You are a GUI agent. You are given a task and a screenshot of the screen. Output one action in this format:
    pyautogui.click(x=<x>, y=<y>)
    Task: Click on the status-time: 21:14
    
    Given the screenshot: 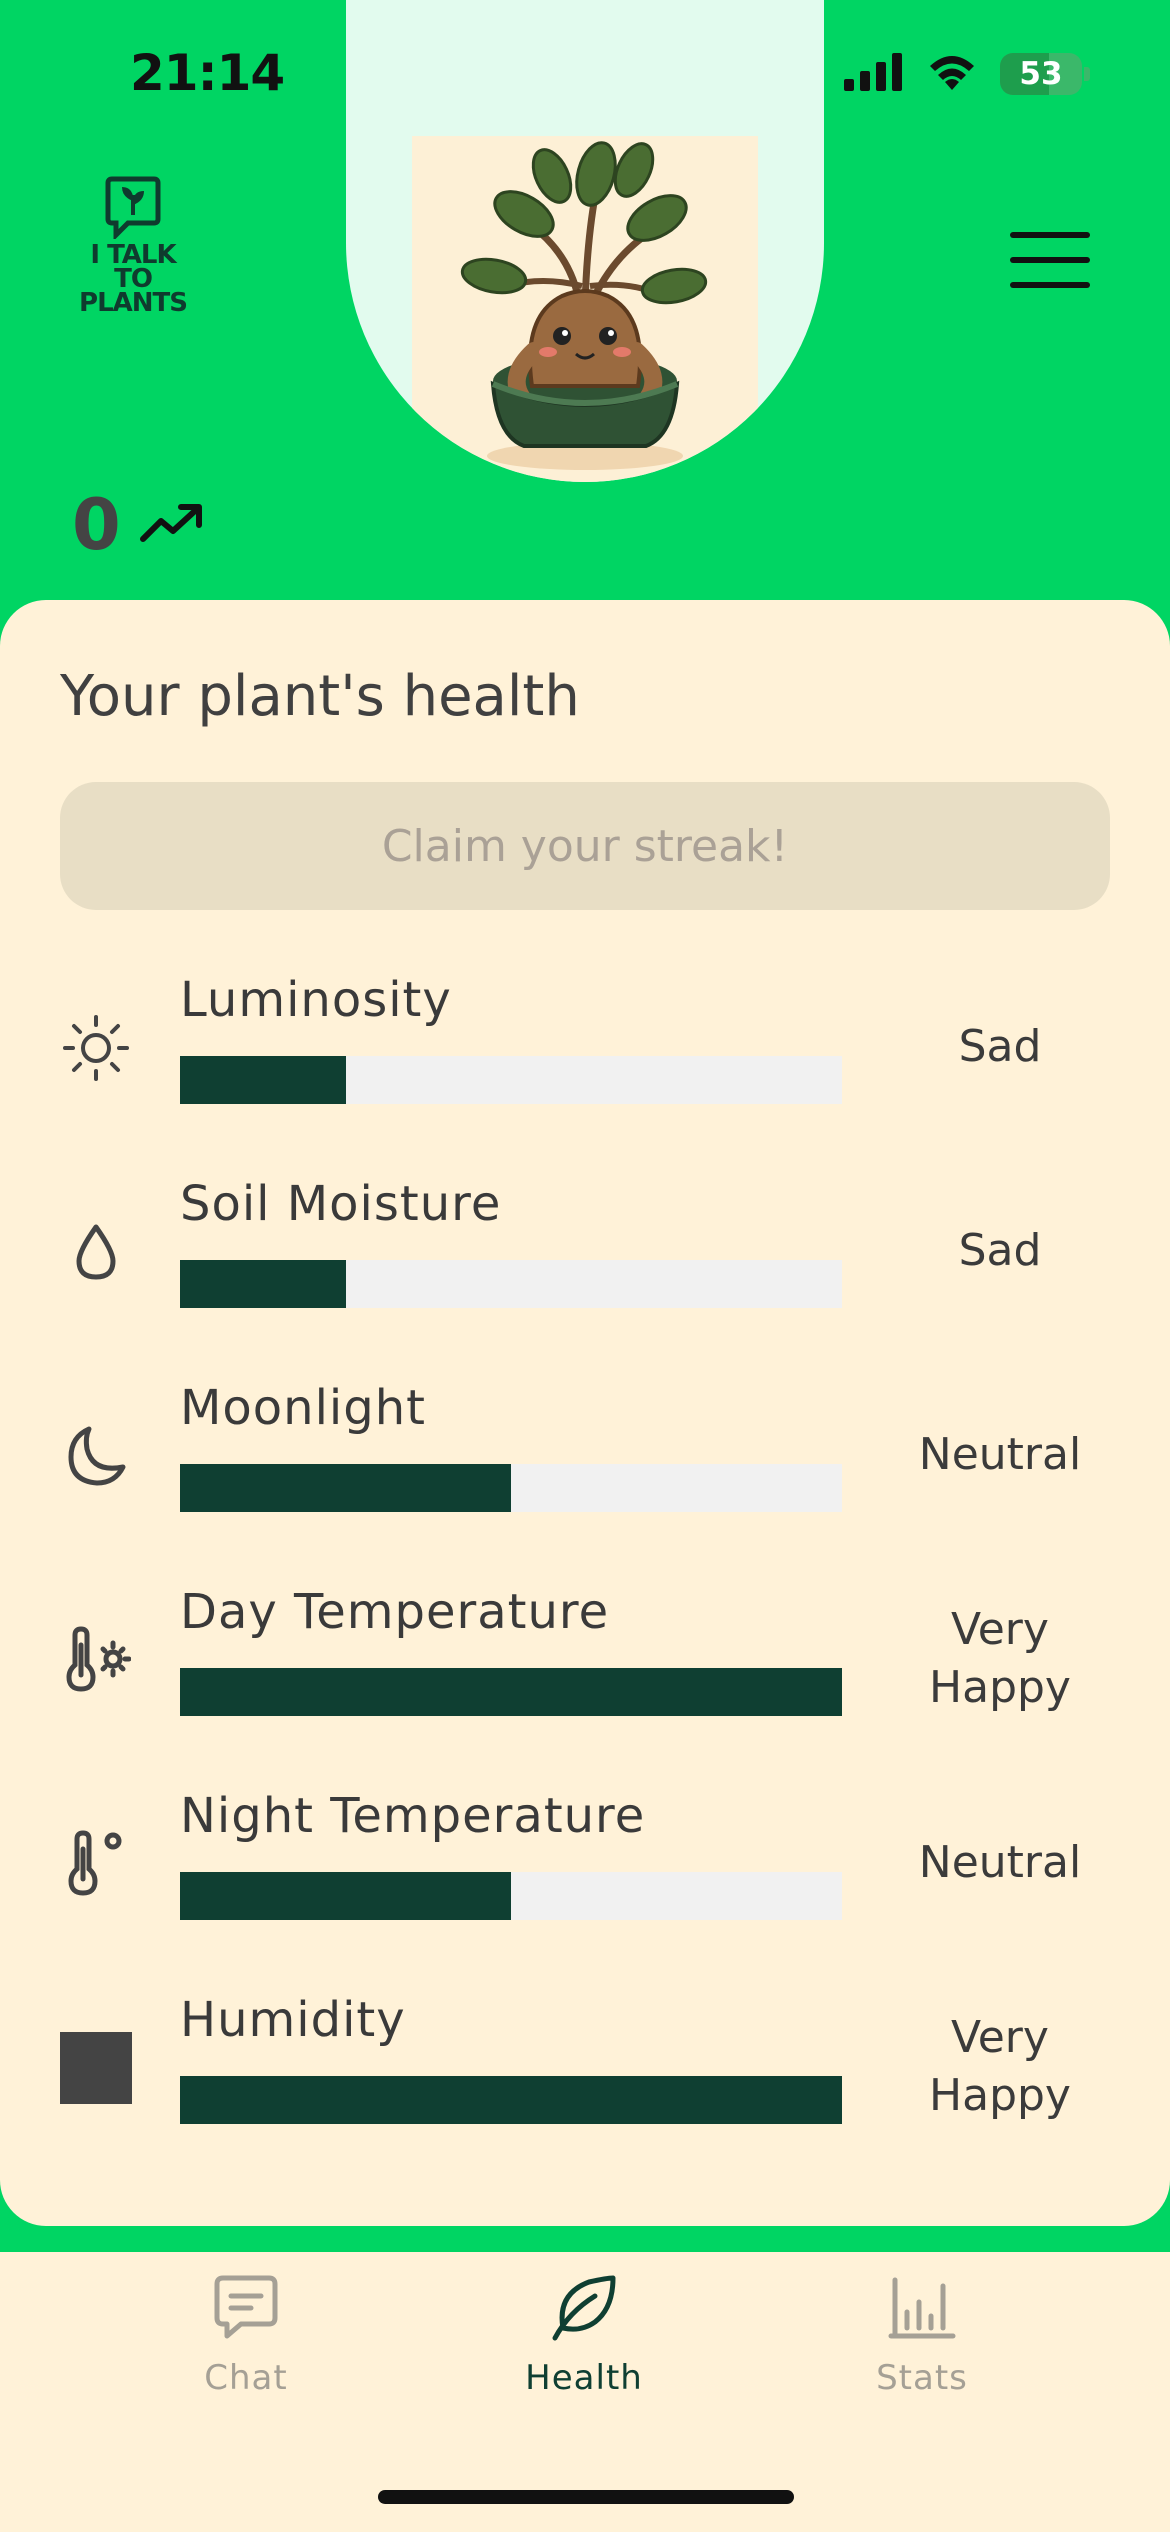 What is the action you would take?
    pyautogui.click(x=207, y=73)
    